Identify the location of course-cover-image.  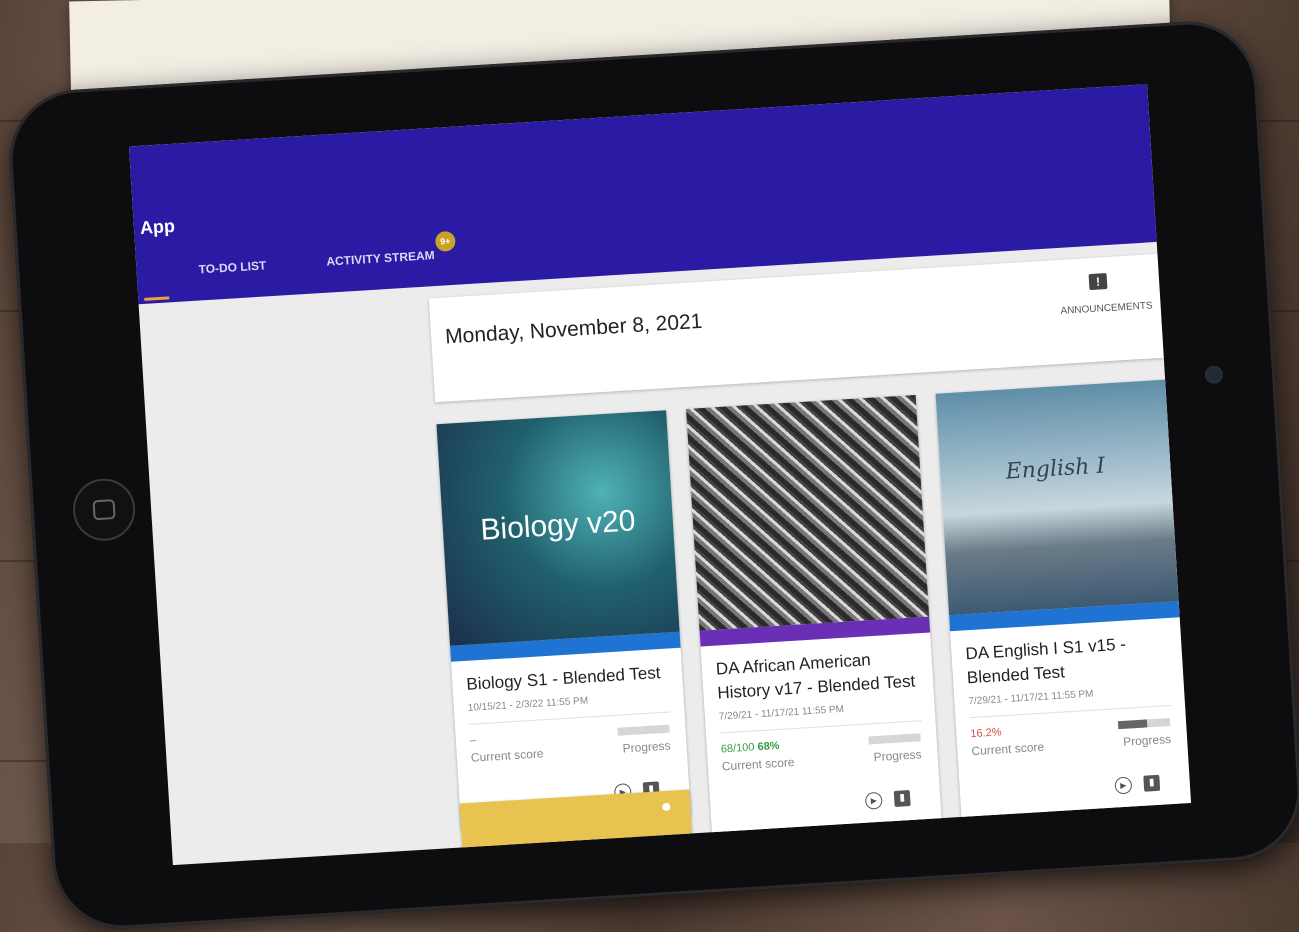
(807, 513).